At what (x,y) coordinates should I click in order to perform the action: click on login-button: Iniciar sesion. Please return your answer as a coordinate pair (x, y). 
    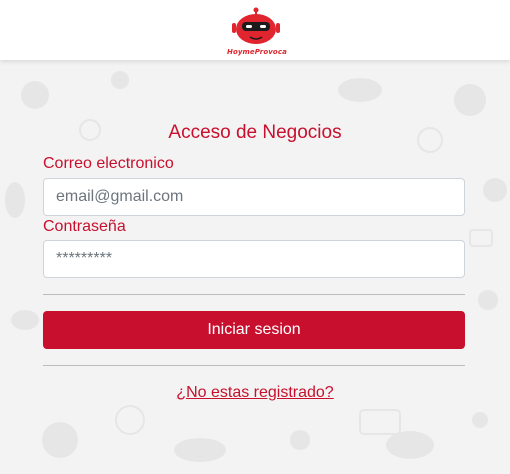
    Looking at the image, I should click on (254, 330).